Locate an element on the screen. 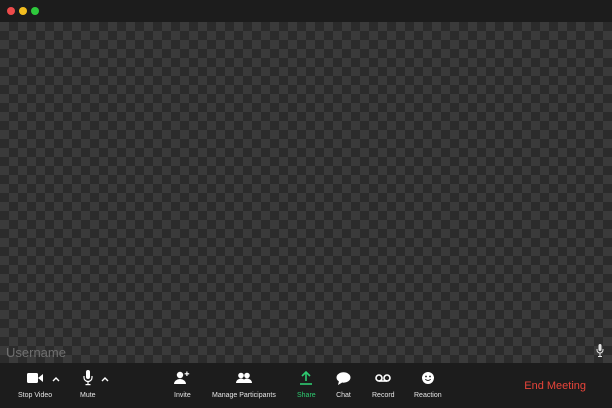 The height and width of the screenshot is (408, 612). add-person-icon is located at coordinates (182, 378).